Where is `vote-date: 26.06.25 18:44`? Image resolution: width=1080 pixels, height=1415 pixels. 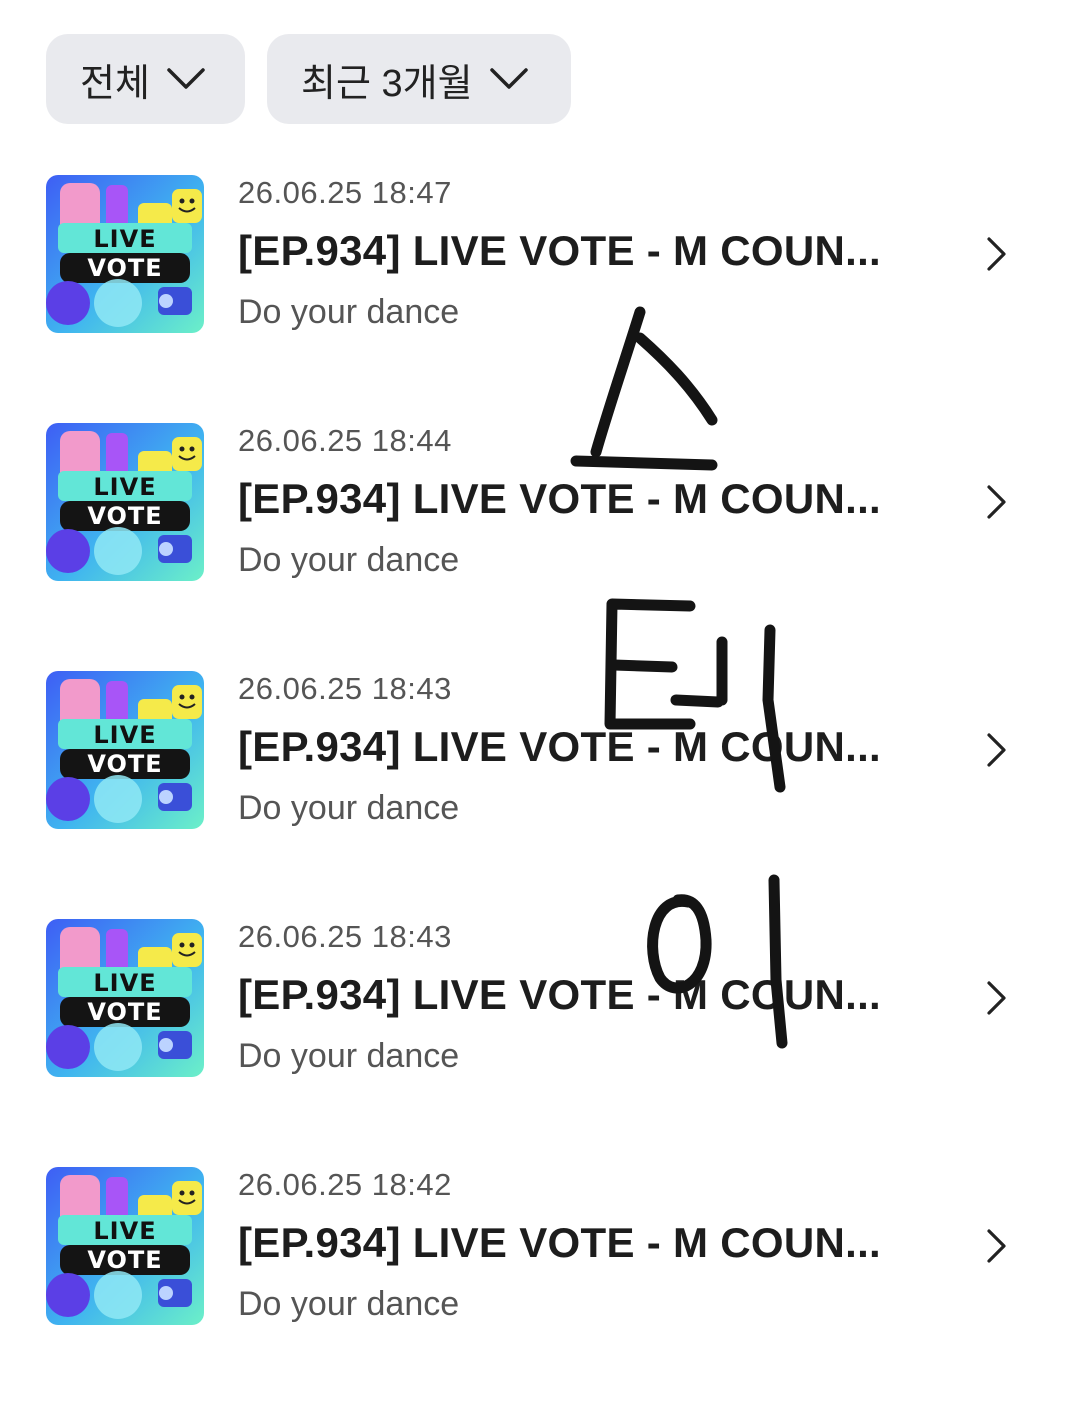
vote-date: 26.06.25 18:44 is located at coordinates (345, 440).